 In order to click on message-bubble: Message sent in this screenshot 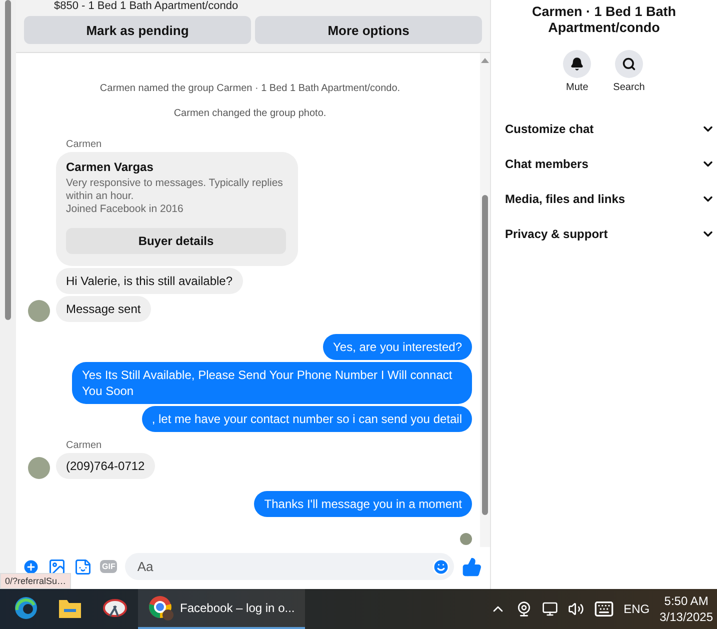, I will do `click(103, 309)`.